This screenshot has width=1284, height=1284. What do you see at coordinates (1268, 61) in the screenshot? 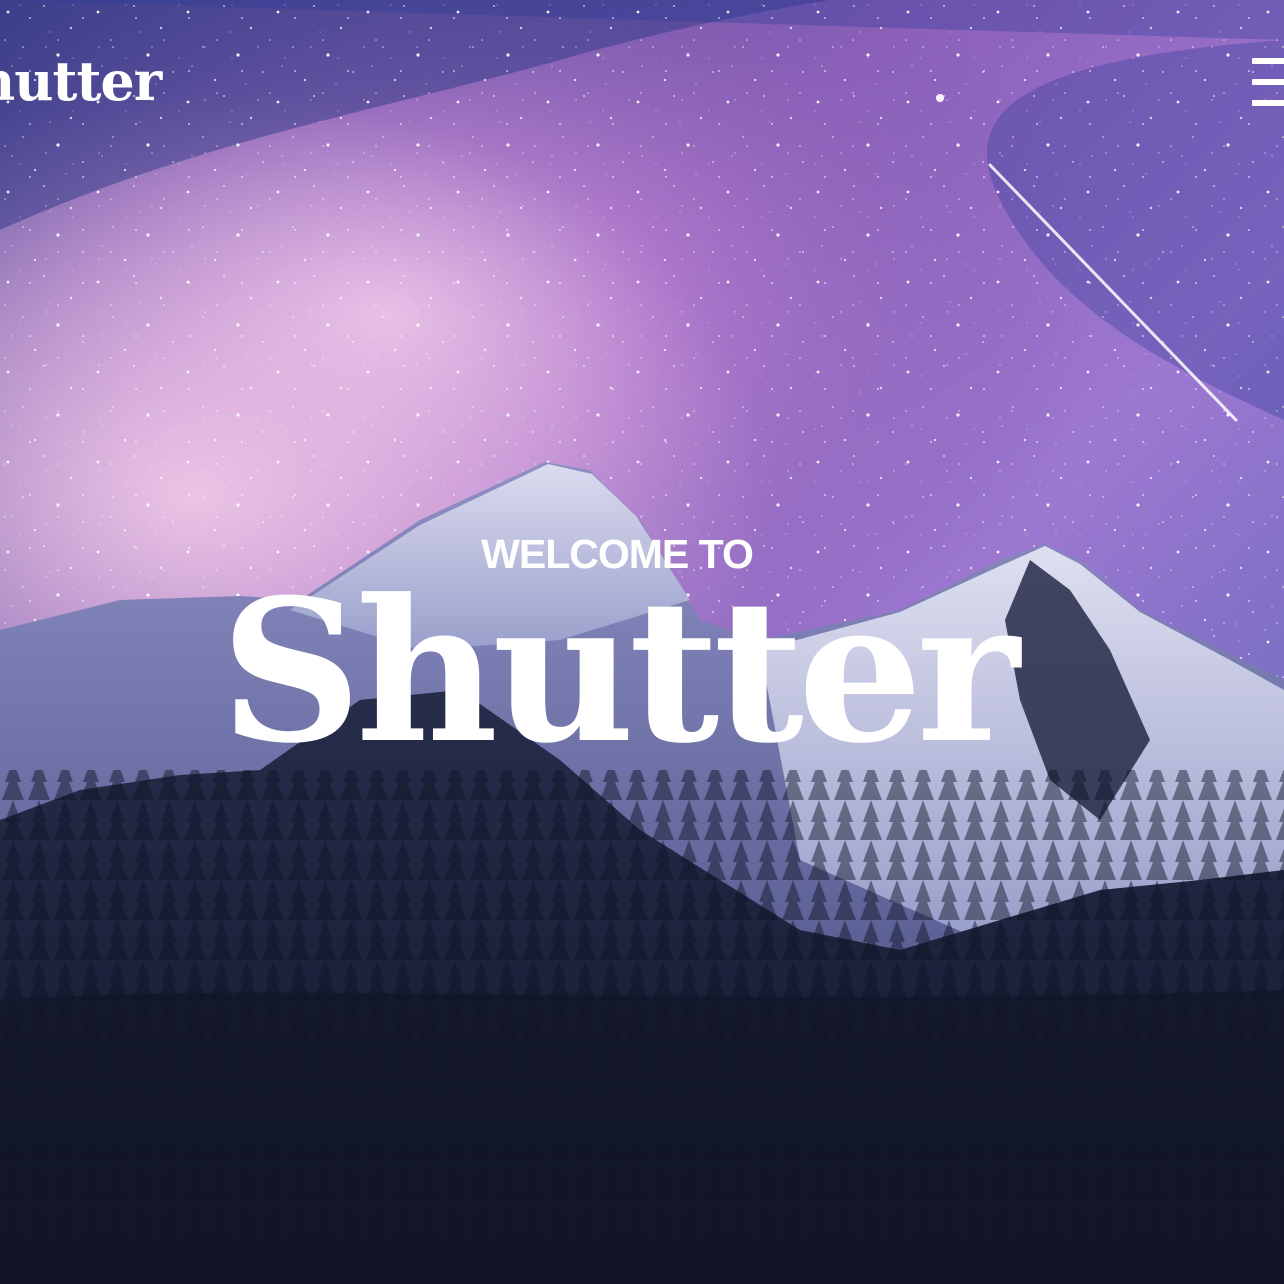
I see `menu-bar-top` at bounding box center [1268, 61].